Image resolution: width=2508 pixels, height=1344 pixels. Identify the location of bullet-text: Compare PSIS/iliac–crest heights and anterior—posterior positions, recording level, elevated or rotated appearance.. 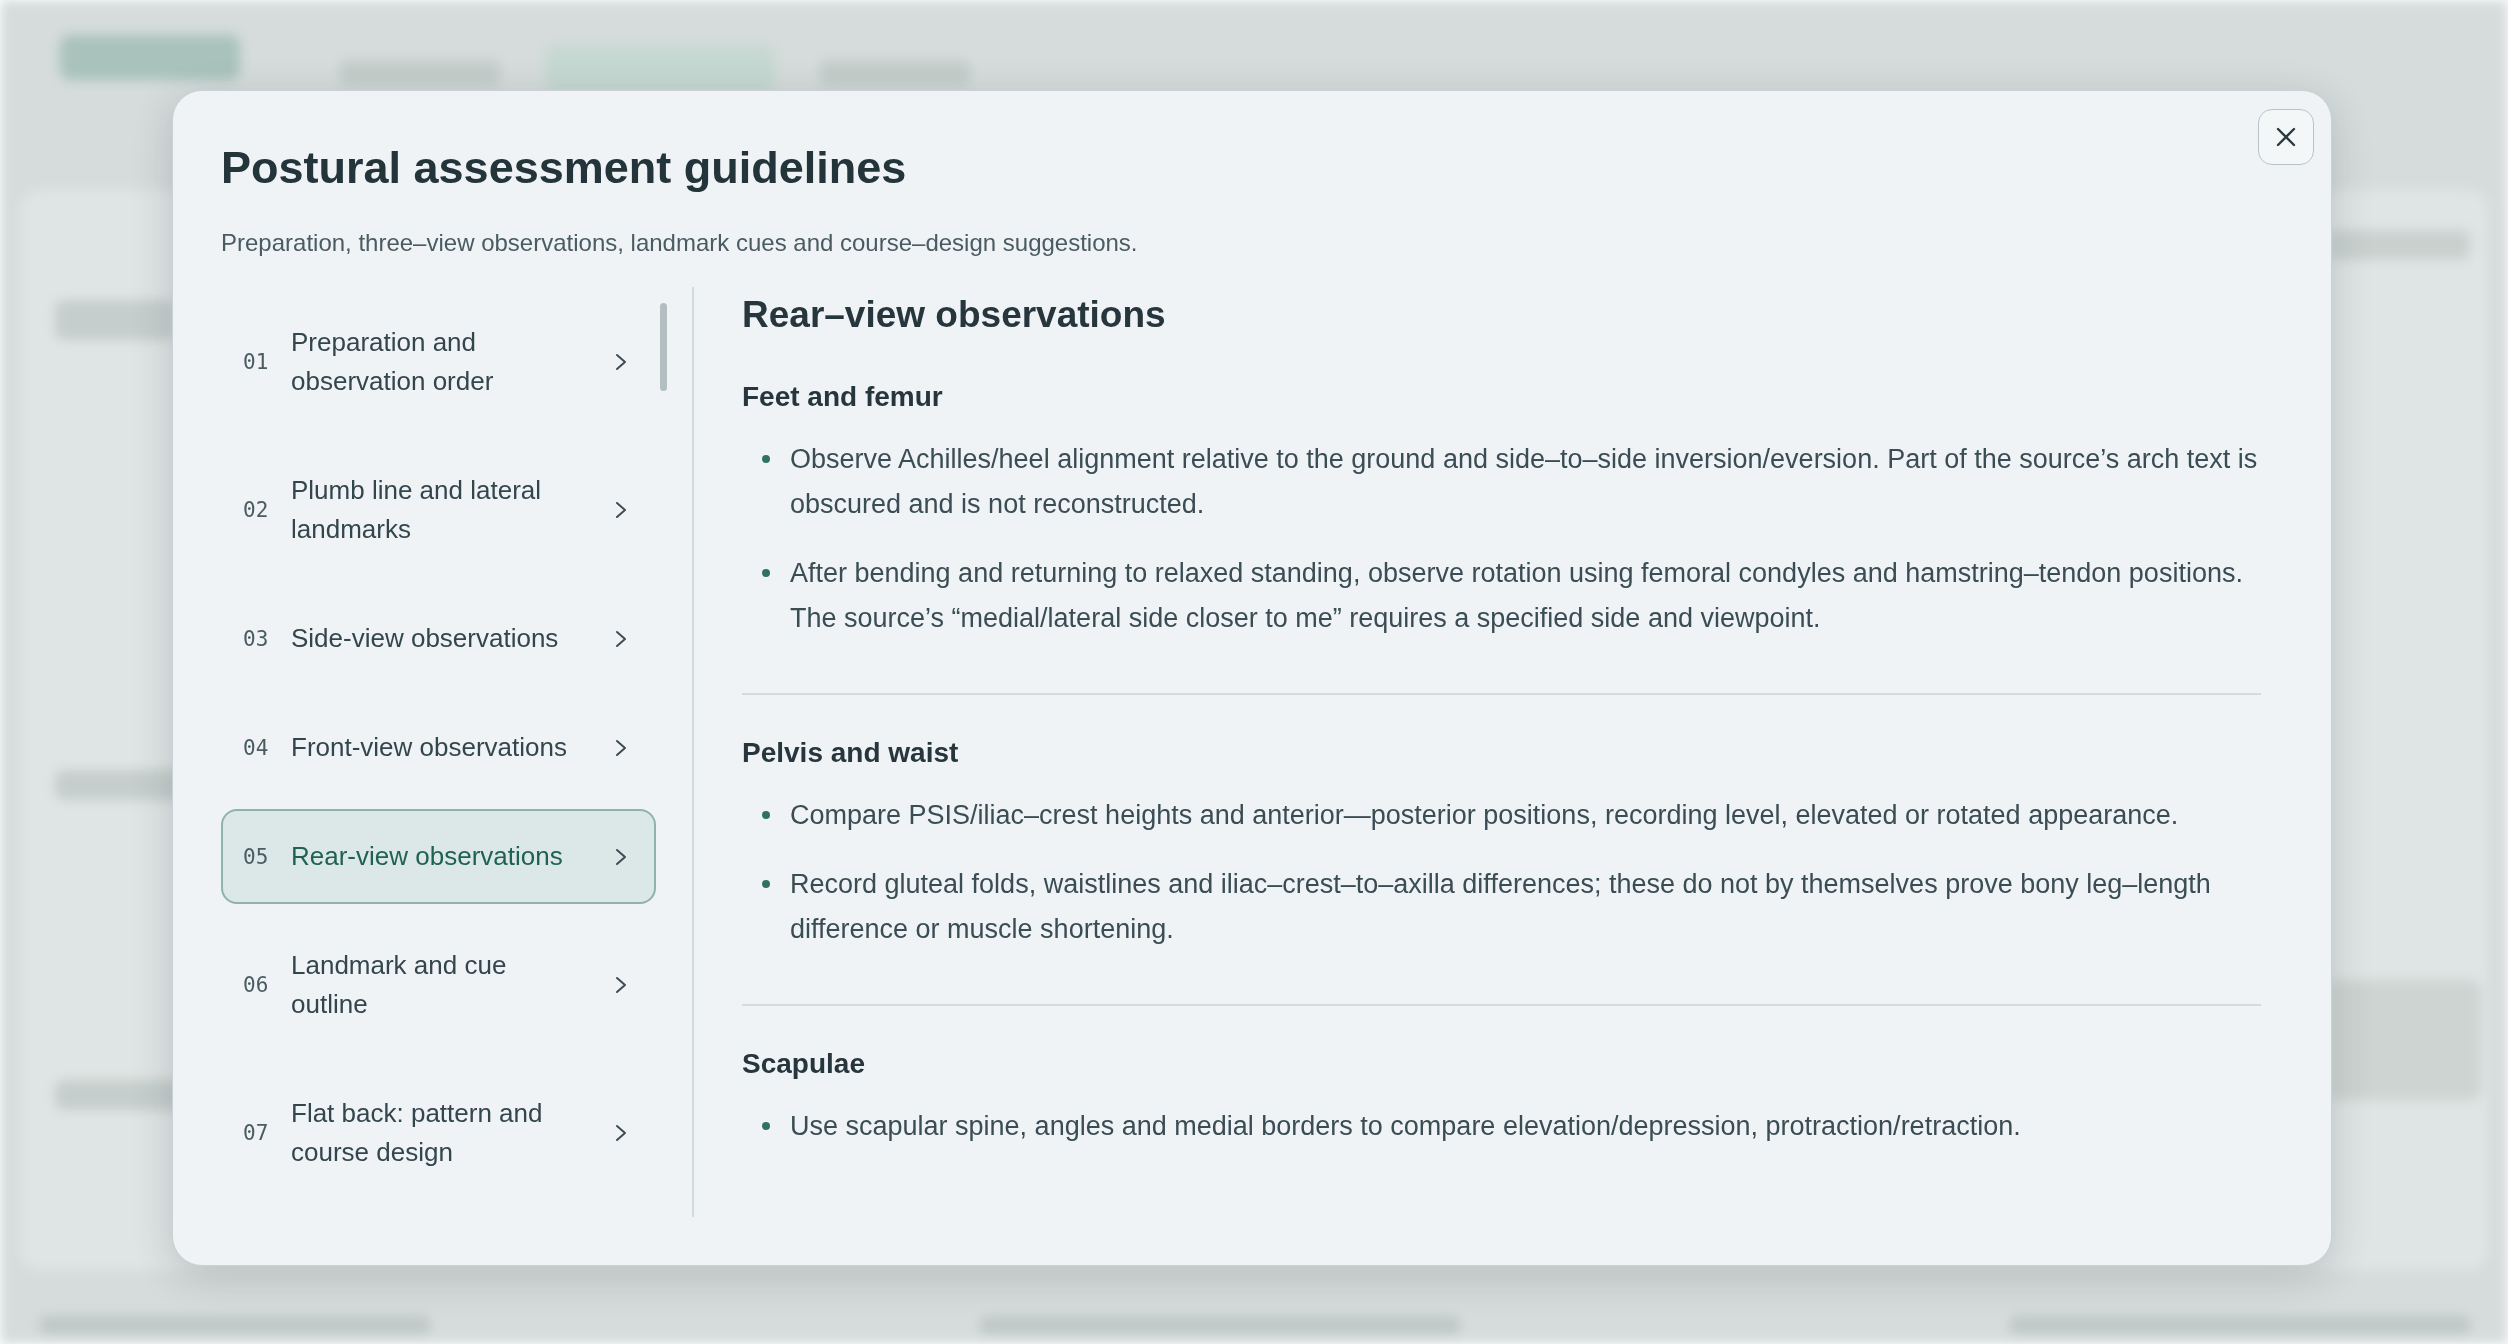
(1484, 816).